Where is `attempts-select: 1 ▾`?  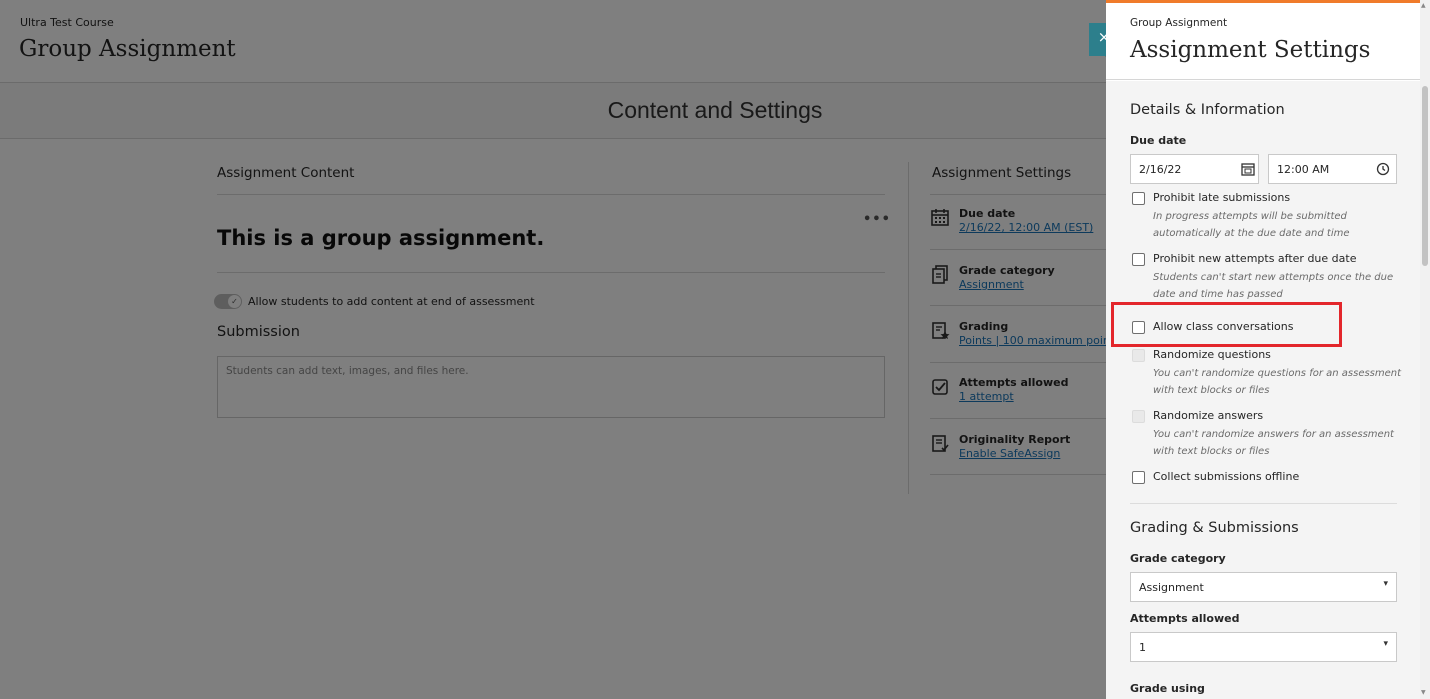 attempts-select: 1 ▾ is located at coordinates (1263, 647).